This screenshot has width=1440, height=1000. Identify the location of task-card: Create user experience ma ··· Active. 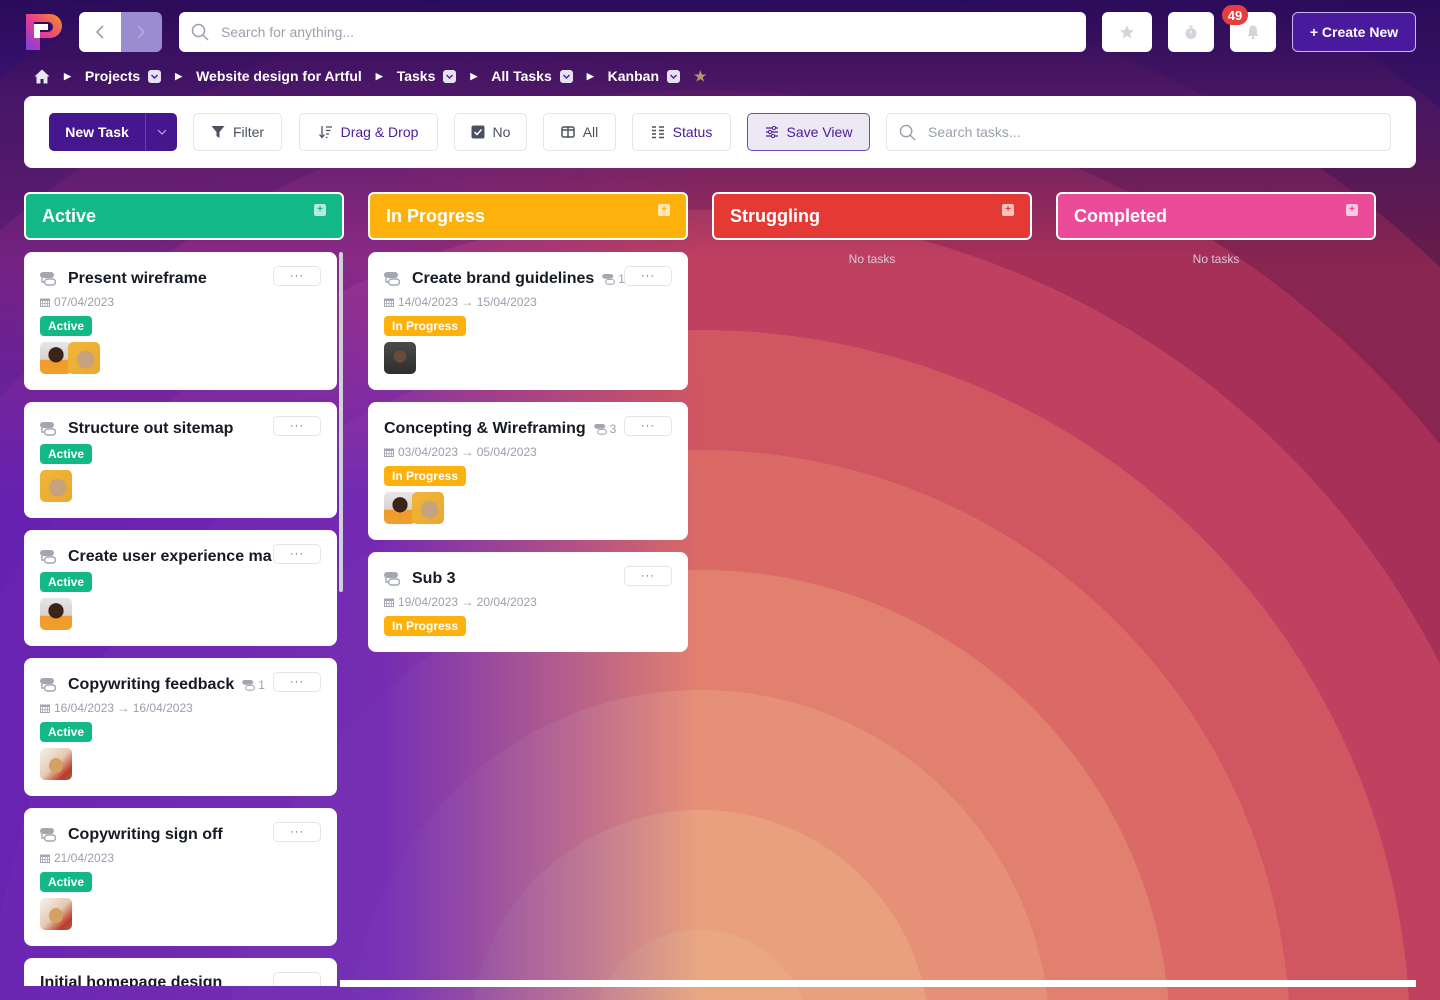
(180, 588).